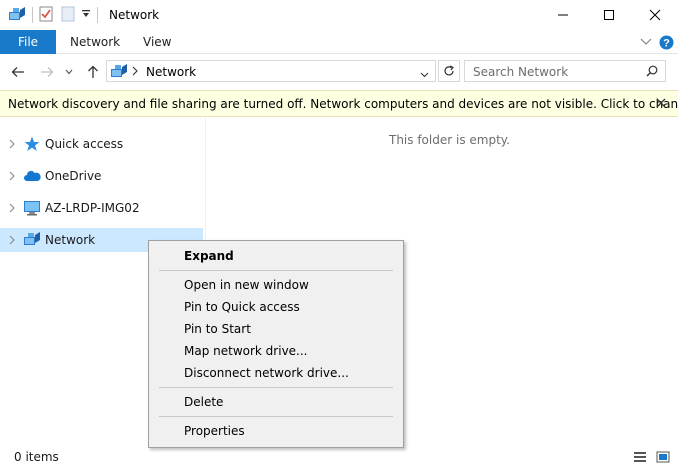 This screenshot has width=678, height=469. Describe the element at coordinates (339, 15) in the screenshot. I see `title-bar: Network` at that location.